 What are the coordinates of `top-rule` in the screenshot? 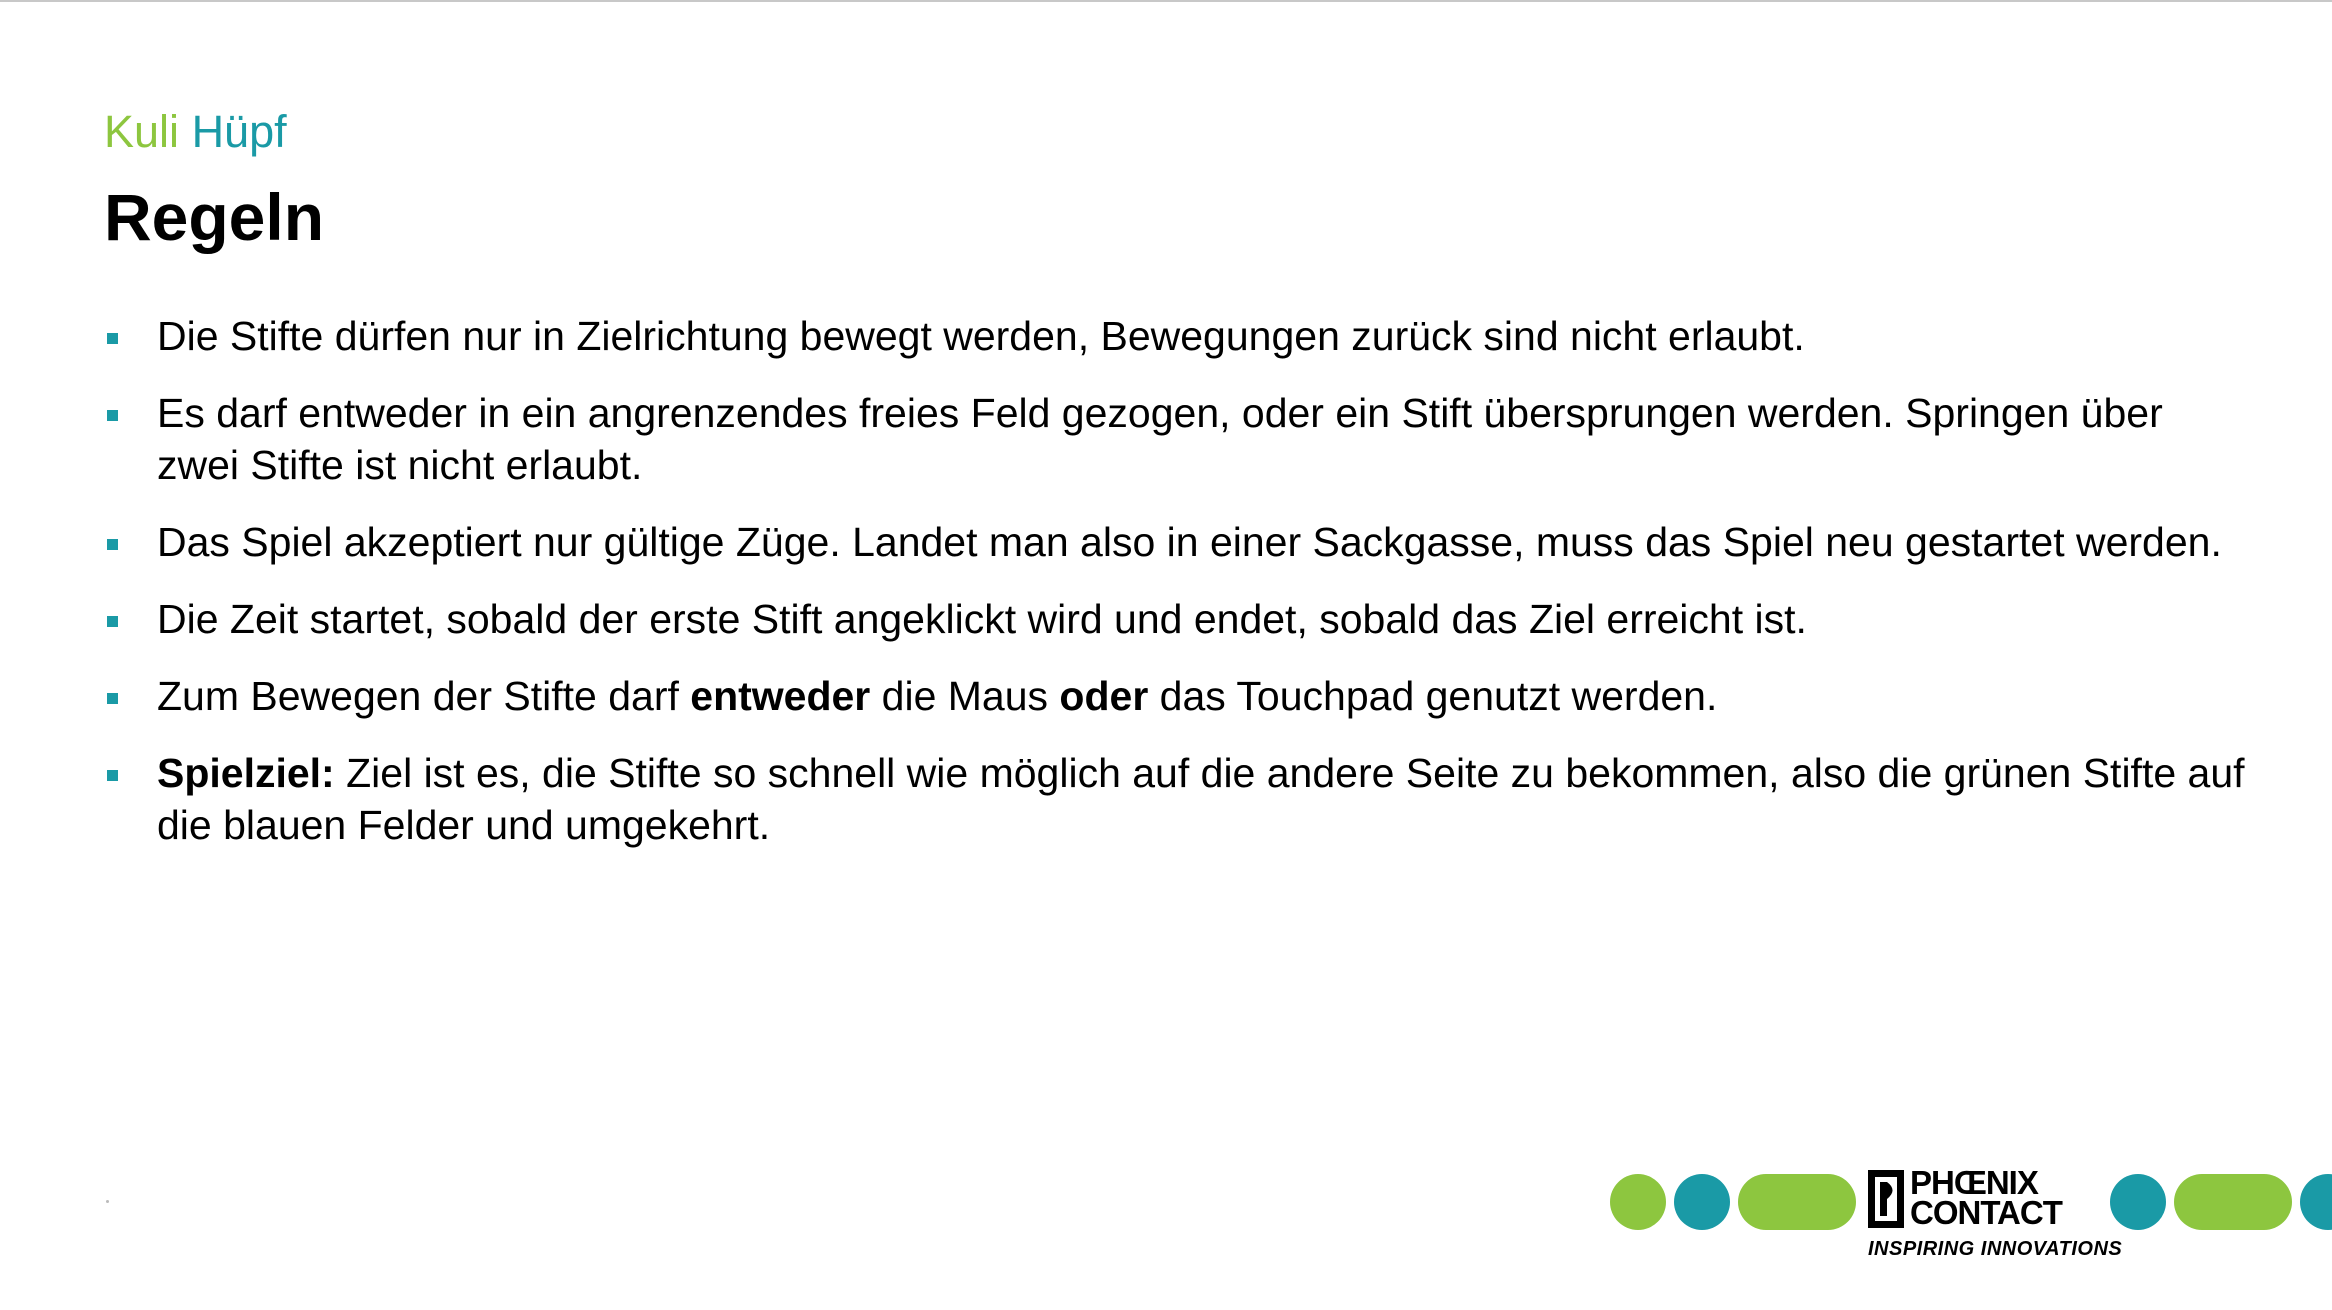 It's located at (1166, 1).